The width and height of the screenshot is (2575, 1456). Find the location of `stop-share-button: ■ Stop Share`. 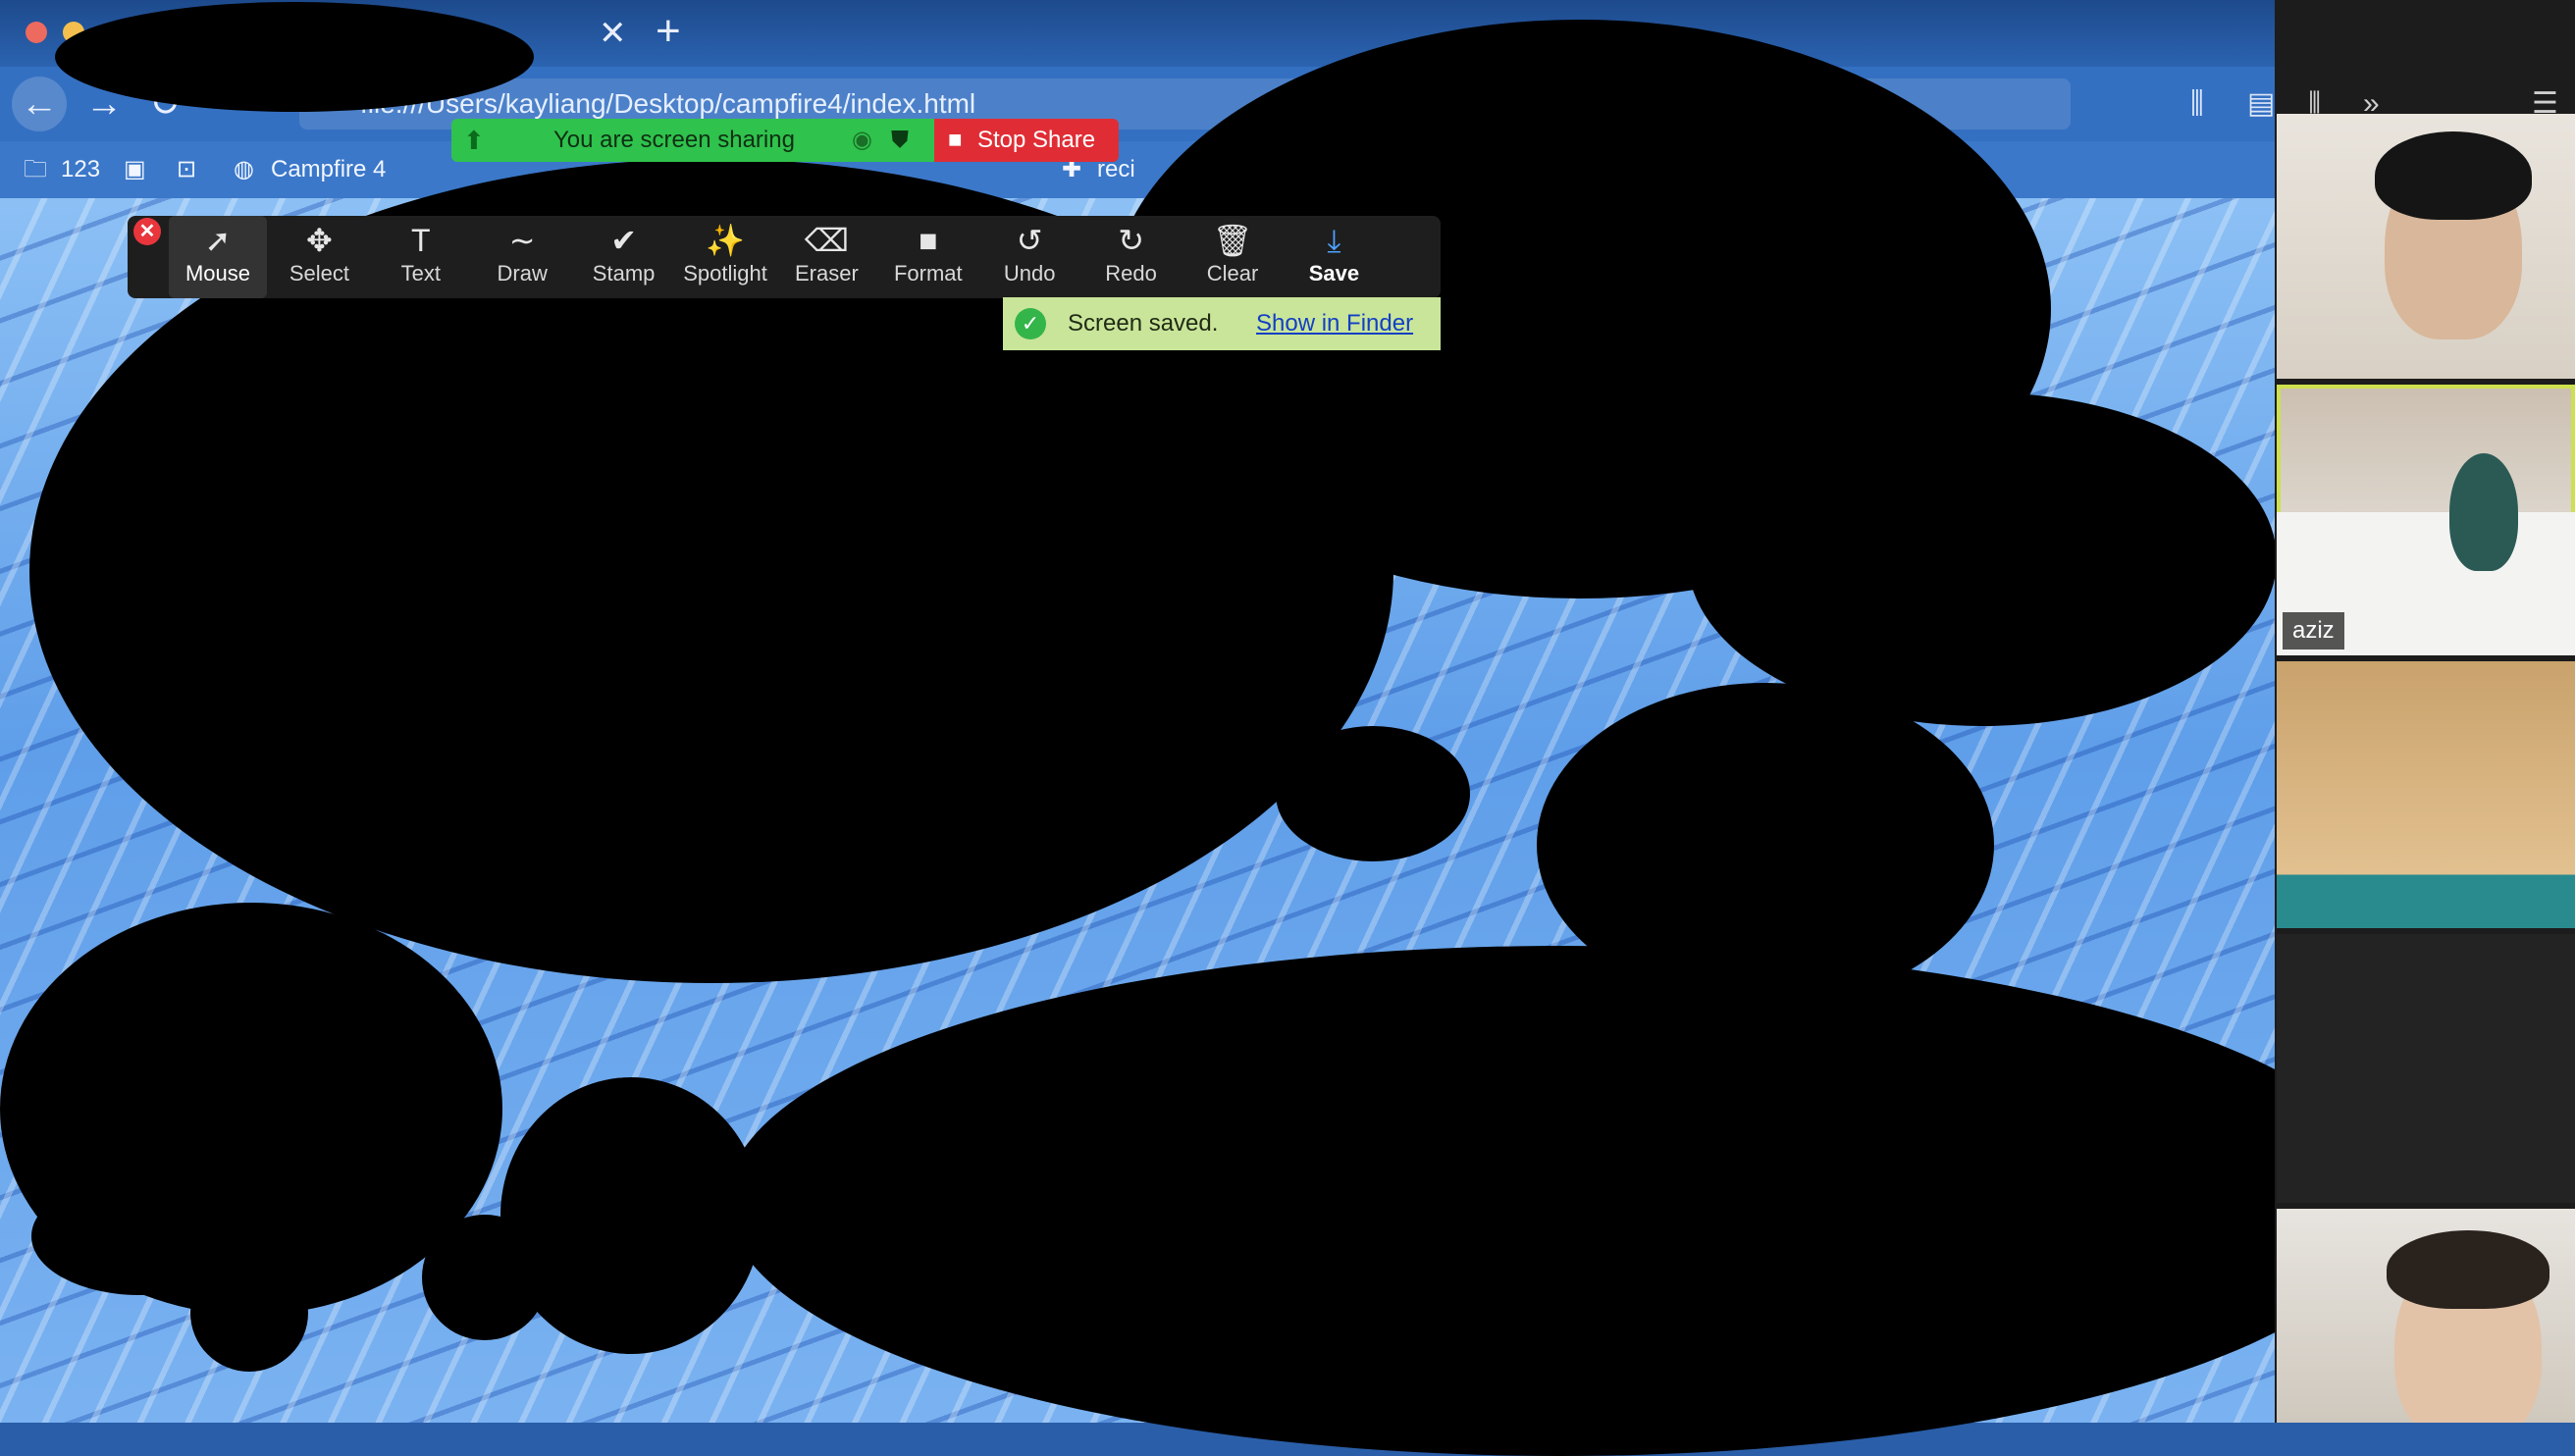

stop-share-button: ■ Stop Share is located at coordinates (1026, 140).